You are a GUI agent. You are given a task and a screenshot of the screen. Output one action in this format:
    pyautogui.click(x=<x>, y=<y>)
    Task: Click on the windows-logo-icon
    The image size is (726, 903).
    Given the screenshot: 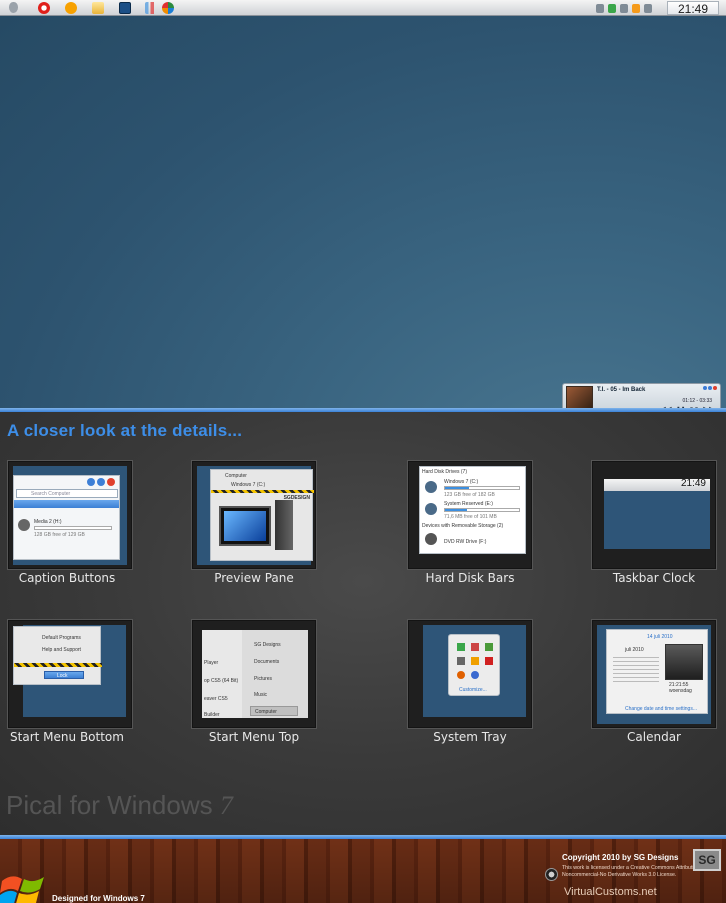 What is the action you would take?
    pyautogui.click(x=22, y=889)
    